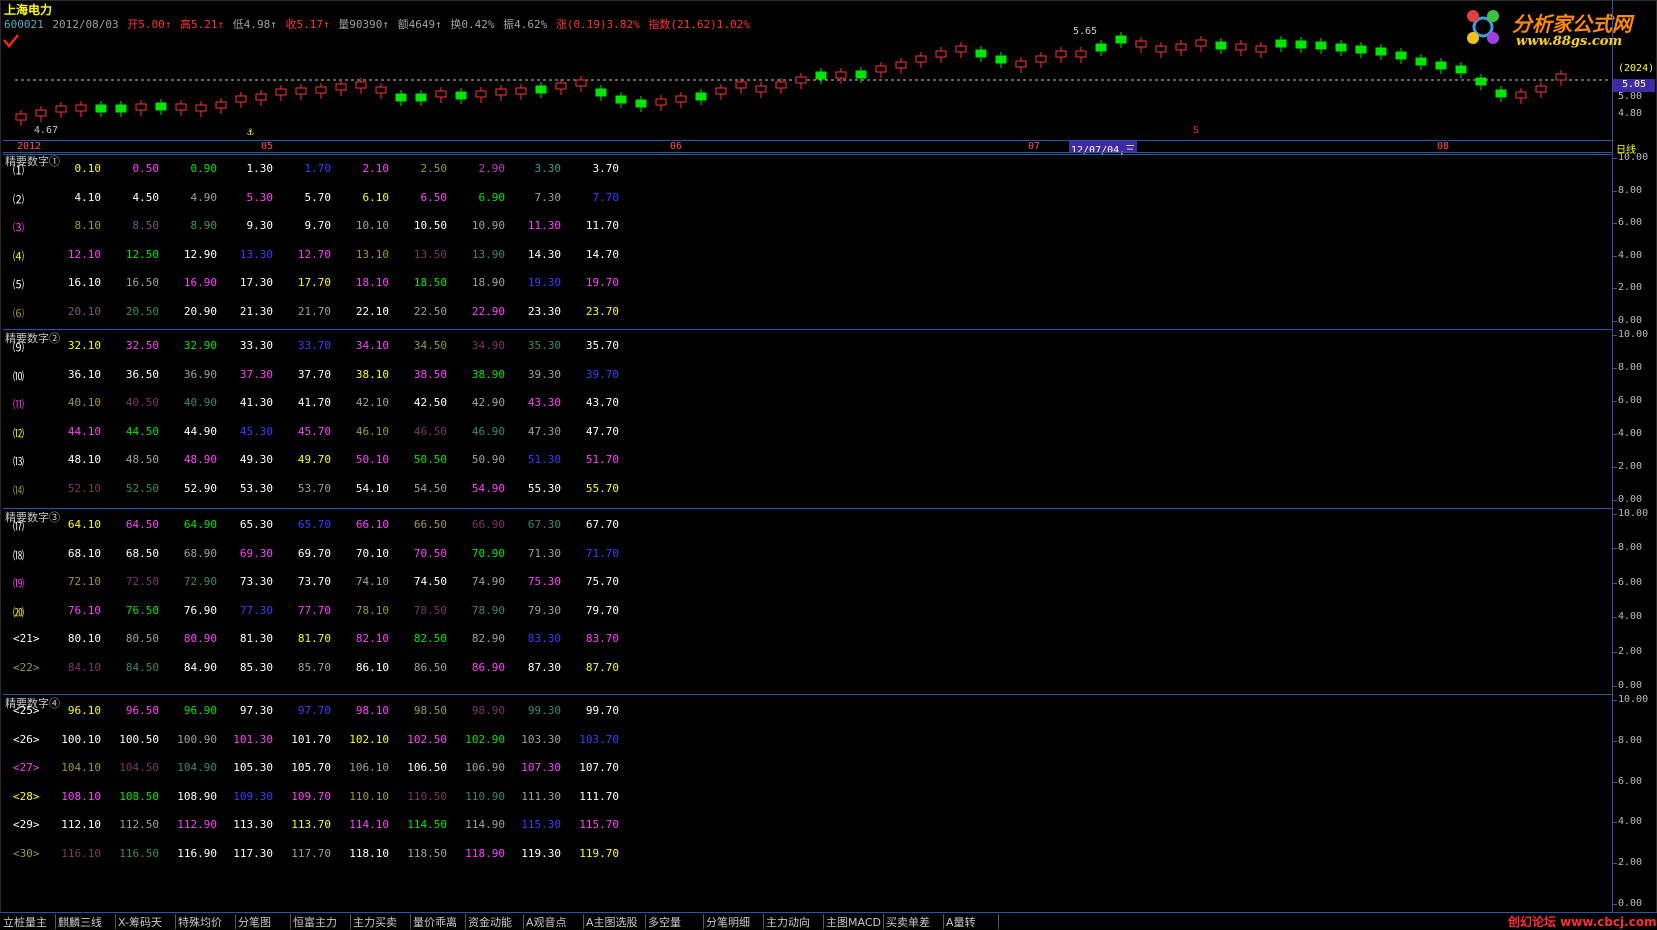 This screenshot has width=1657, height=930. Describe the element at coordinates (253, 853) in the screenshot. I see `value-cell: 117.30` at that location.